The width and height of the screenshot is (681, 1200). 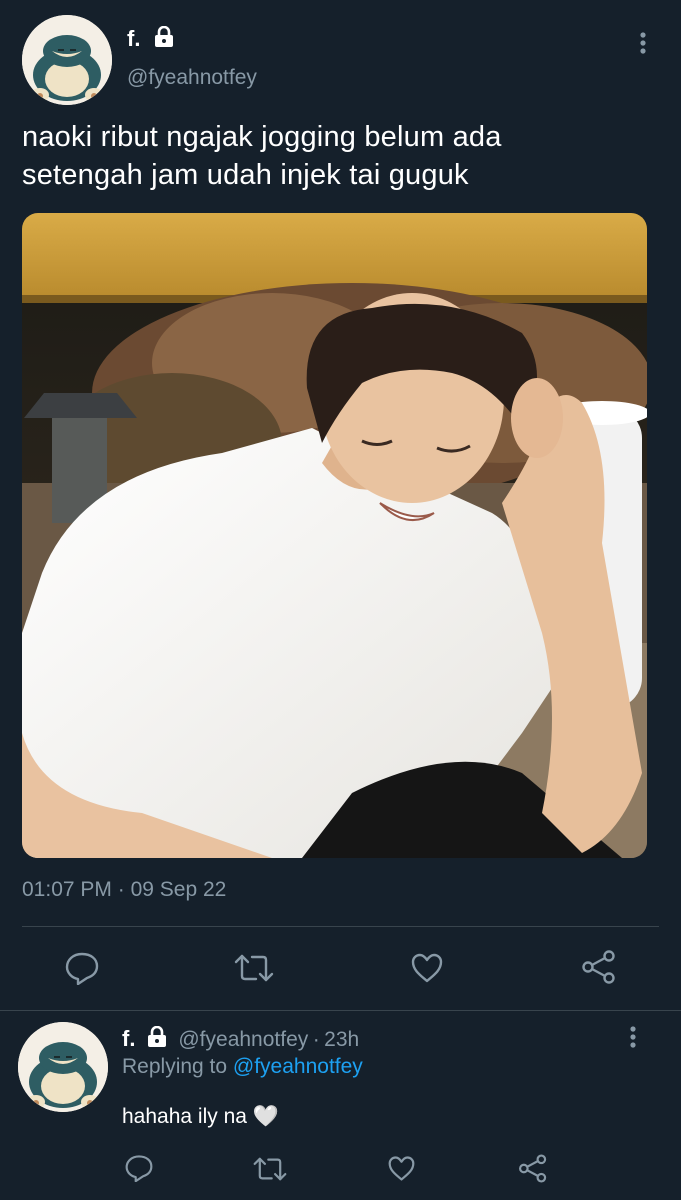 I want to click on reply-age: 23h, so click(x=342, y=1039).